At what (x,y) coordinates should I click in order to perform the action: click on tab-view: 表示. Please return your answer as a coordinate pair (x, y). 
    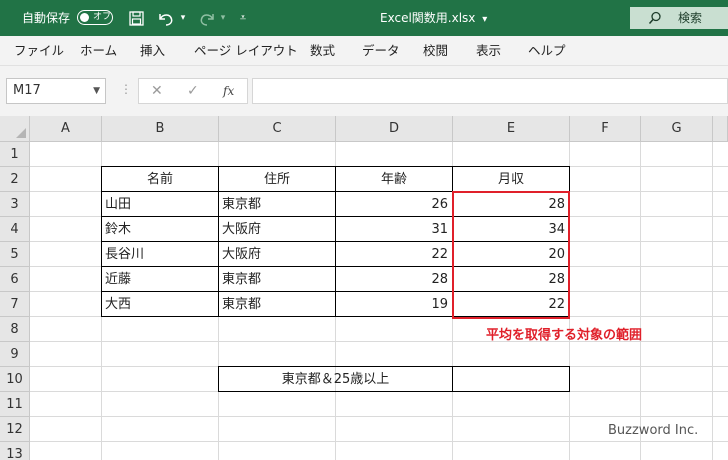
    Looking at the image, I should click on (488, 50).